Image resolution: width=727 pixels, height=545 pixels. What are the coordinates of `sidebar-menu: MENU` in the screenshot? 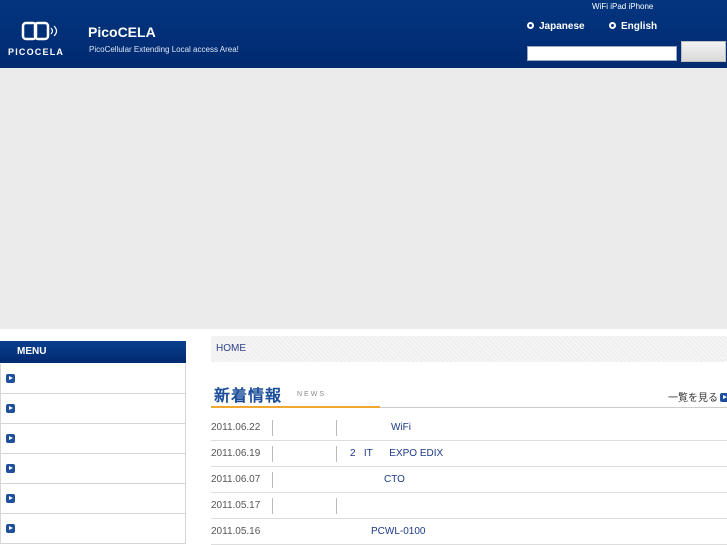 It's located at (93, 442).